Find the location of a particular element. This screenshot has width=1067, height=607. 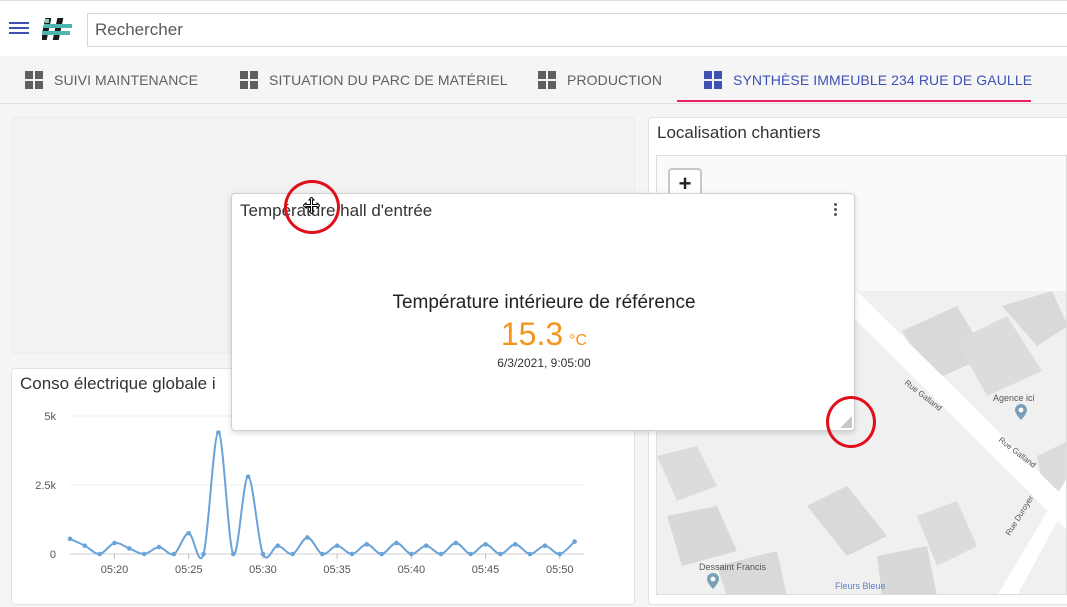

annotation-circle-drag is located at coordinates (312, 207).